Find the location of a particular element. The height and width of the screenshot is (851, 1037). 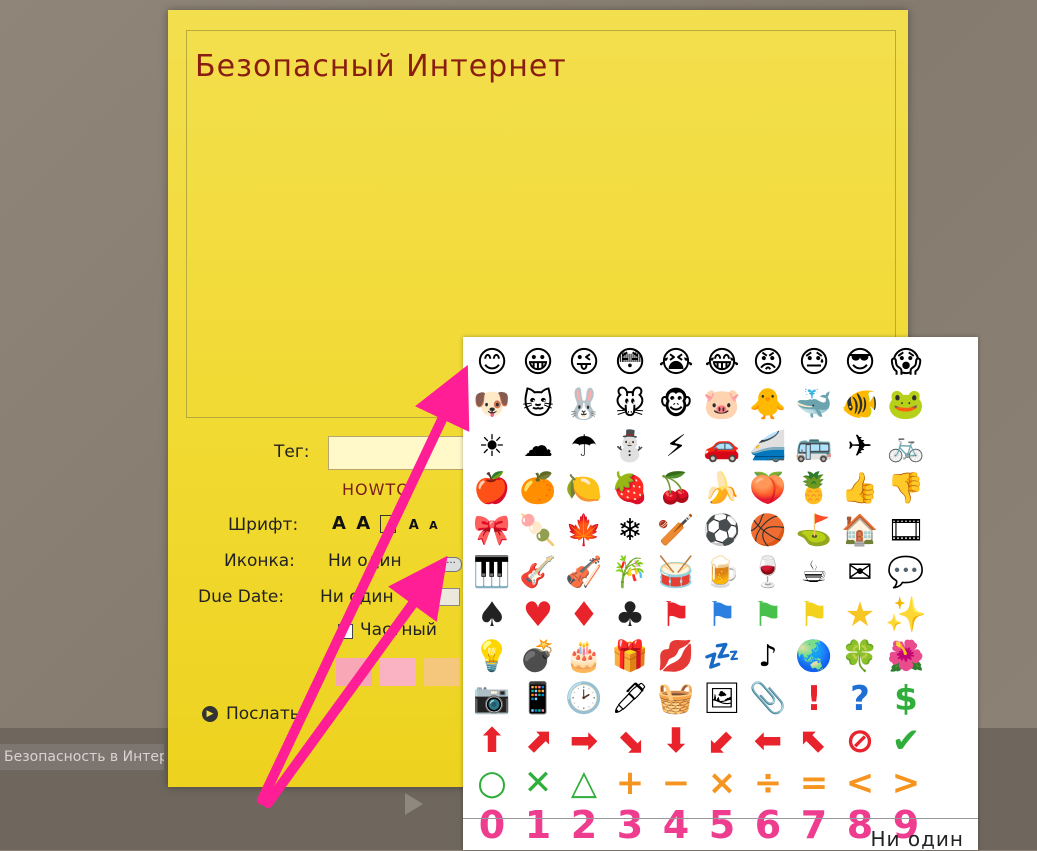

bow-icon: 🎀 is located at coordinates (492, 531).